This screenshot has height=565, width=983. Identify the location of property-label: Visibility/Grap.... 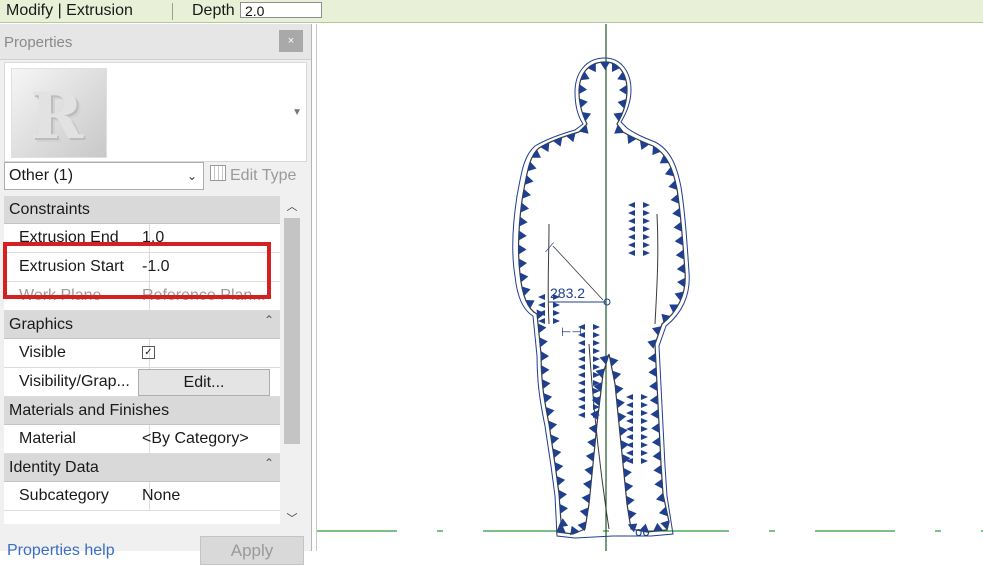
(77, 382).